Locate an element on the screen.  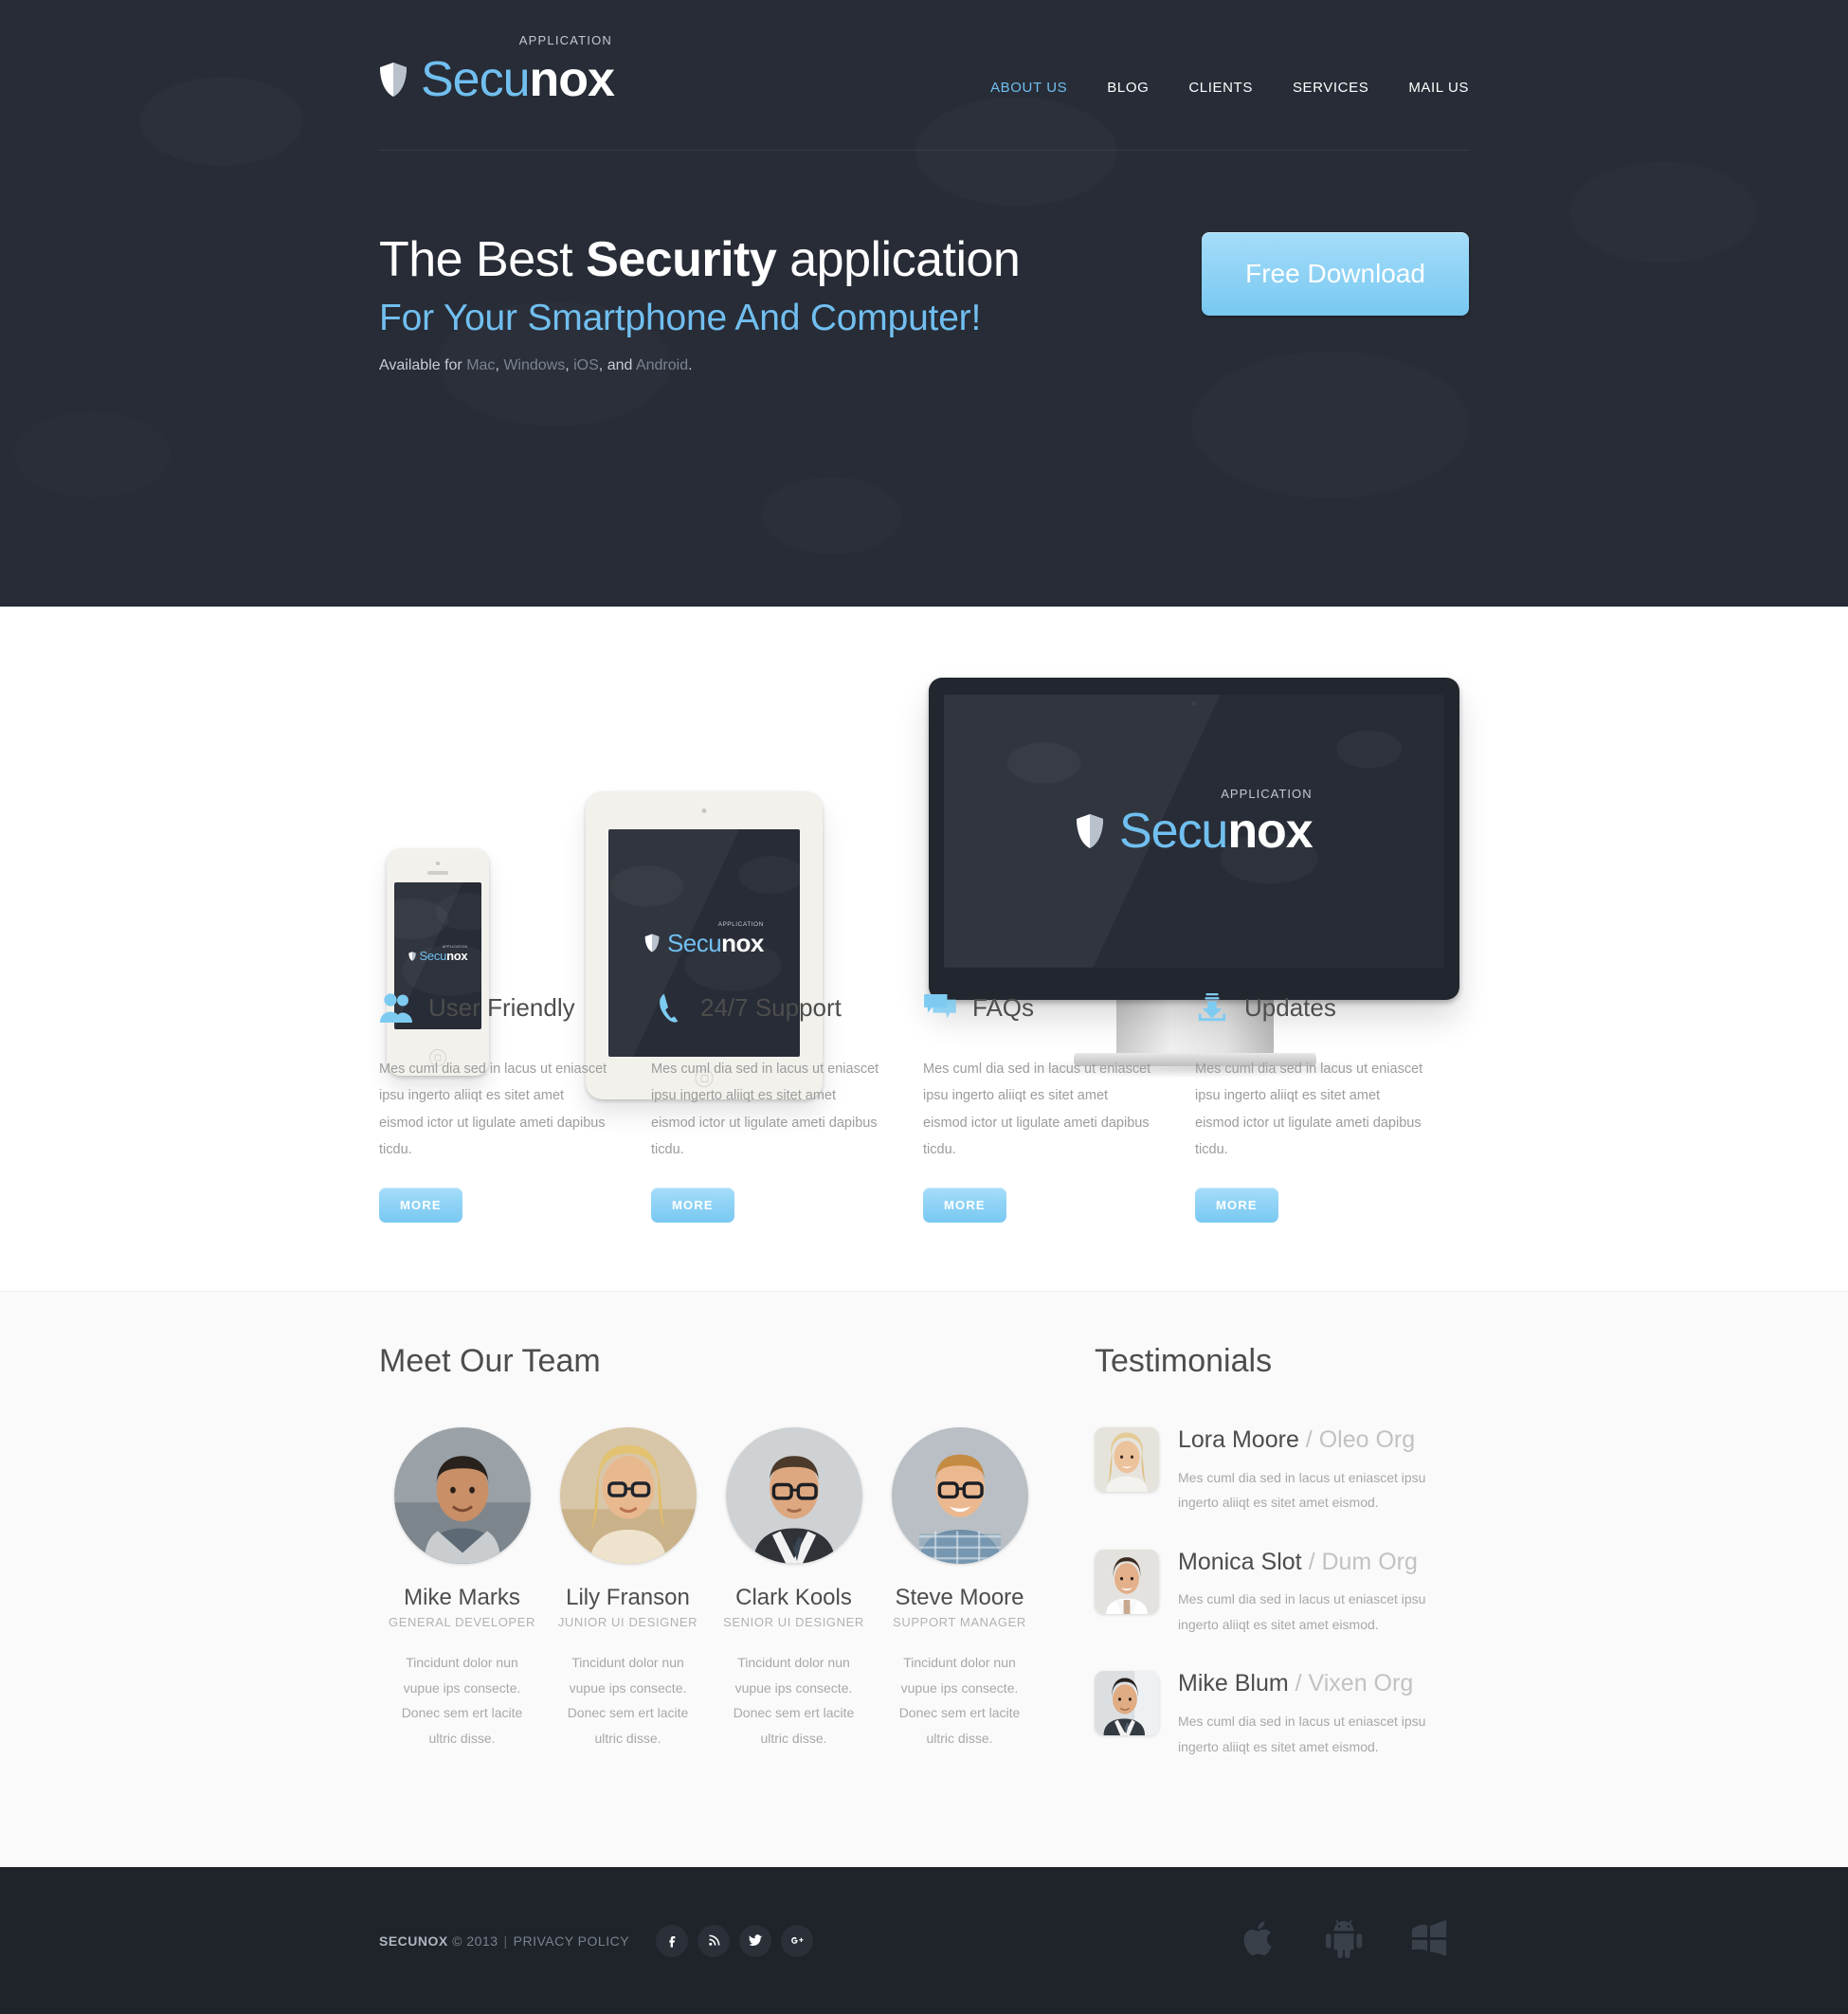
feature-title: Updates is located at coordinates (1290, 1007).